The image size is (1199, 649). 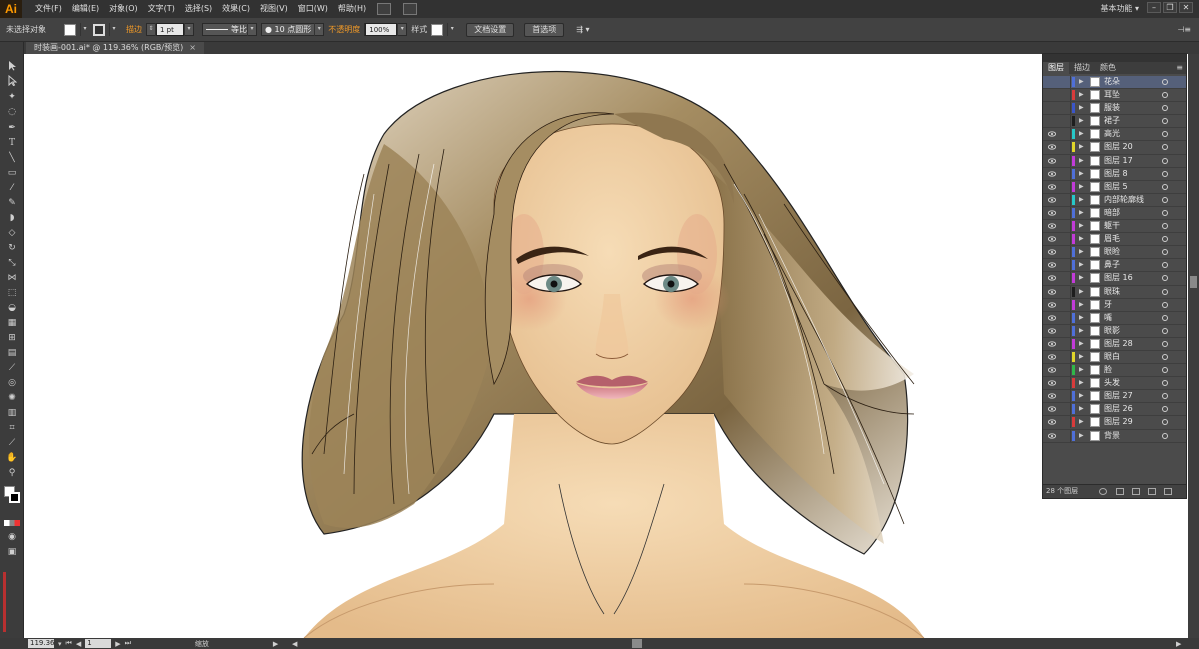 What do you see at coordinates (202, 644) in the screenshot?
I see `status-mode: 缩放` at bounding box center [202, 644].